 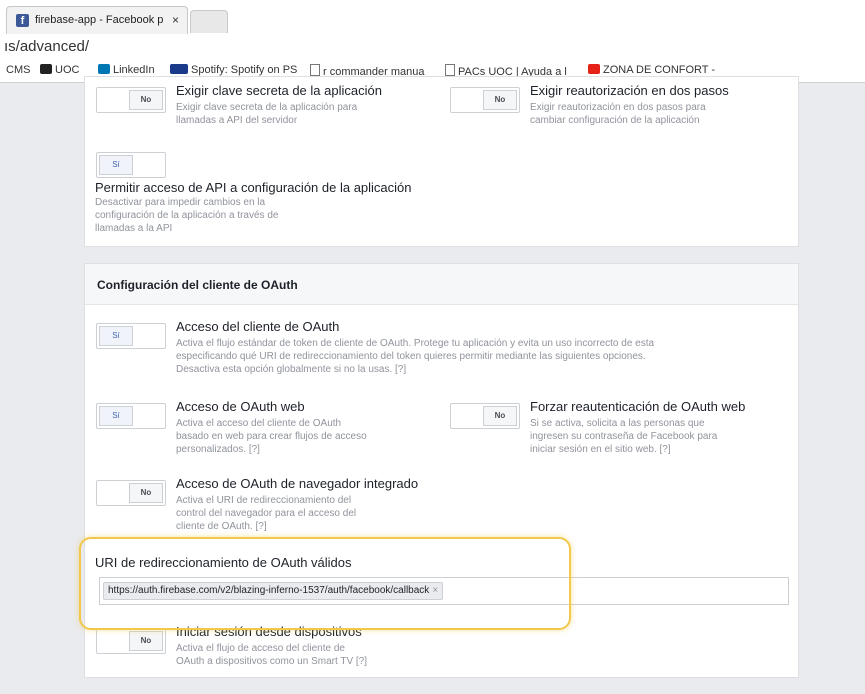 What do you see at coordinates (485, 100) in the screenshot?
I see `two-step-reauth-toggle: No` at bounding box center [485, 100].